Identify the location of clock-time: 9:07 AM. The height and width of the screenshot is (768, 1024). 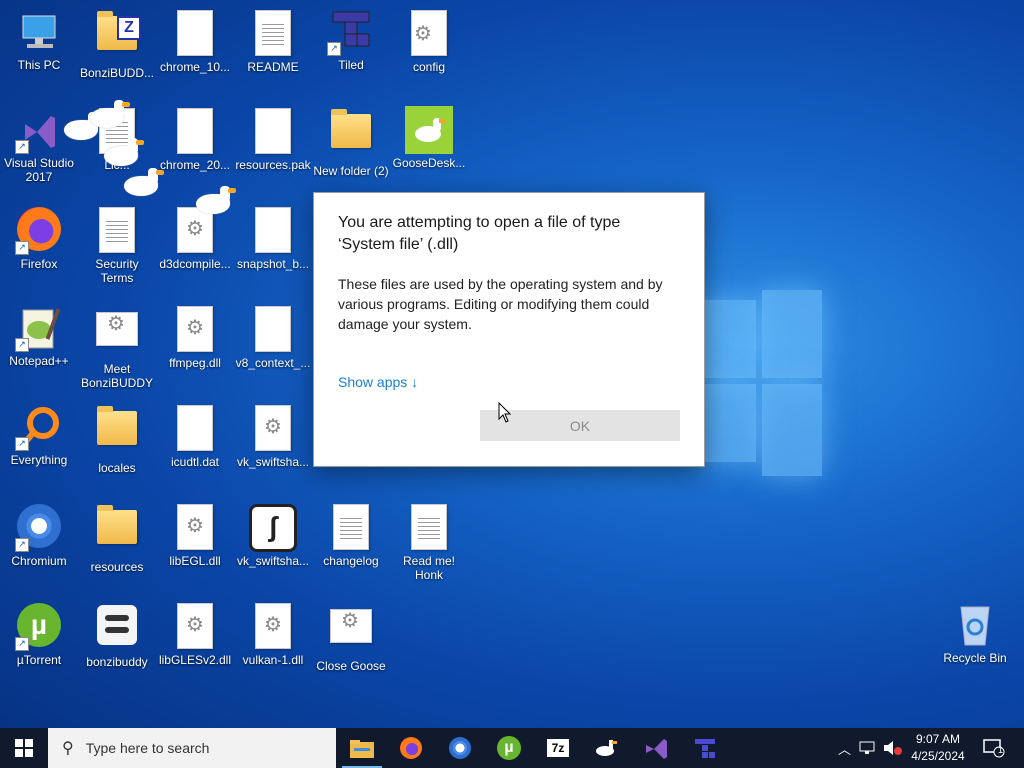
(938, 739).